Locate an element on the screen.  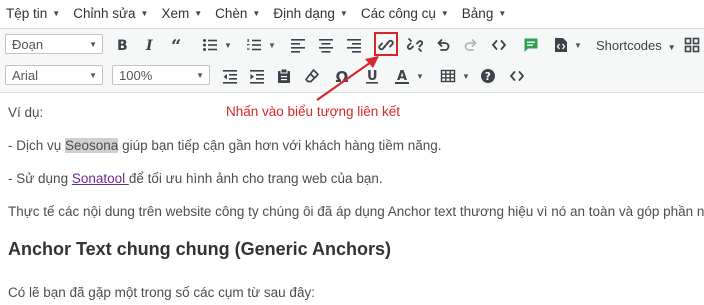
menu-insert: Chèn ▼ is located at coordinates (238, 13).